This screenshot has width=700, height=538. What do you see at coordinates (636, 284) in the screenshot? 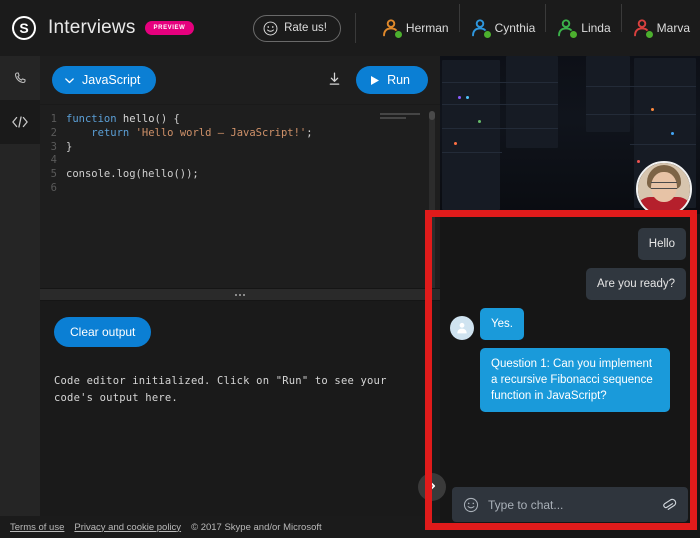
I see `message-bubble: Are you ready?` at bounding box center [636, 284].